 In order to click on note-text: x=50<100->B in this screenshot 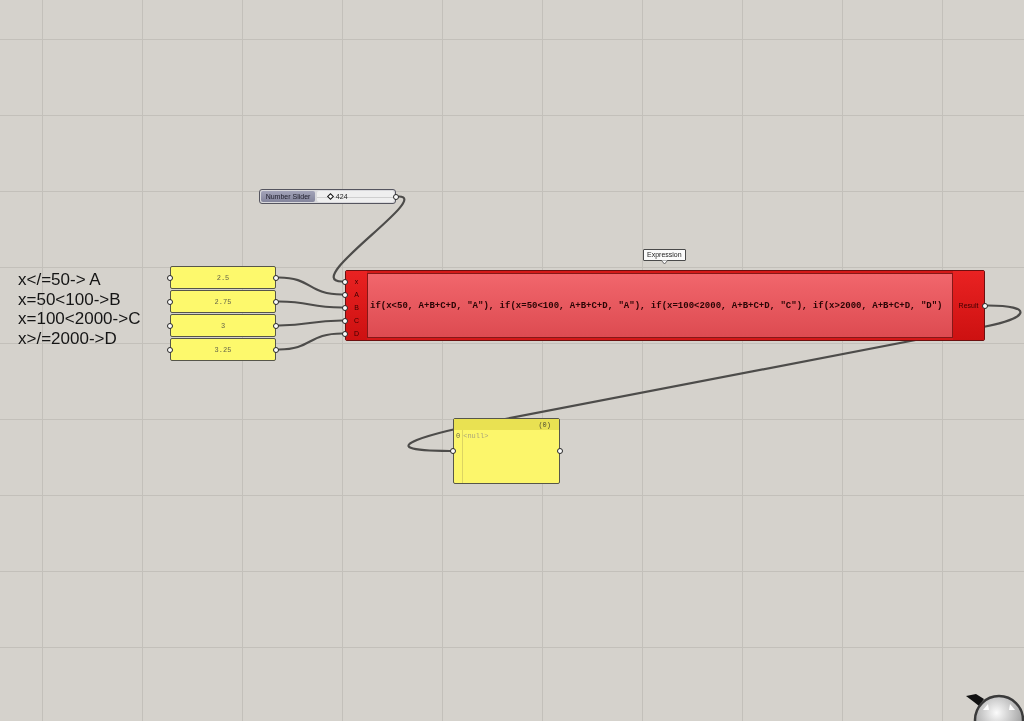, I will do `click(70, 299)`.